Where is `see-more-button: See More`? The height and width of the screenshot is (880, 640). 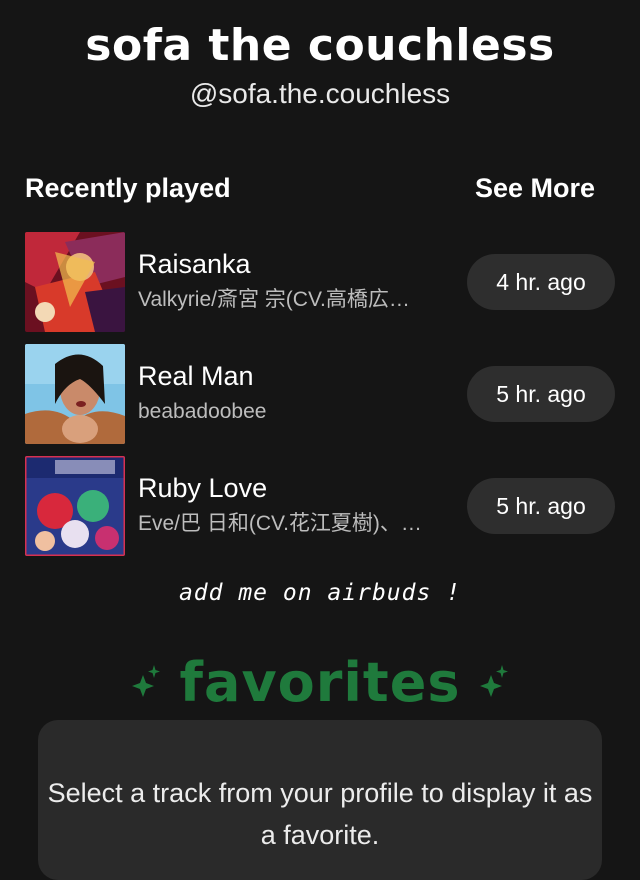
see-more-button: See More is located at coordinates (535, 188).